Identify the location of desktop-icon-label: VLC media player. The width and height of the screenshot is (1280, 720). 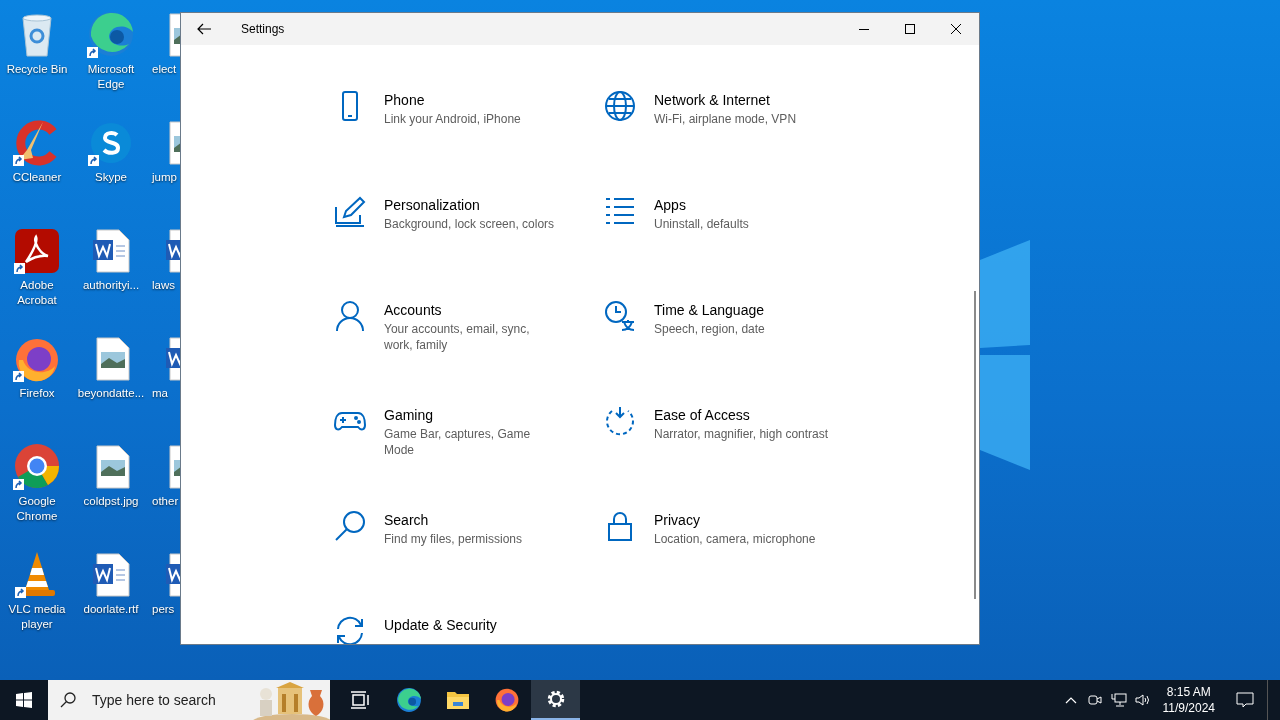
(37, 617).